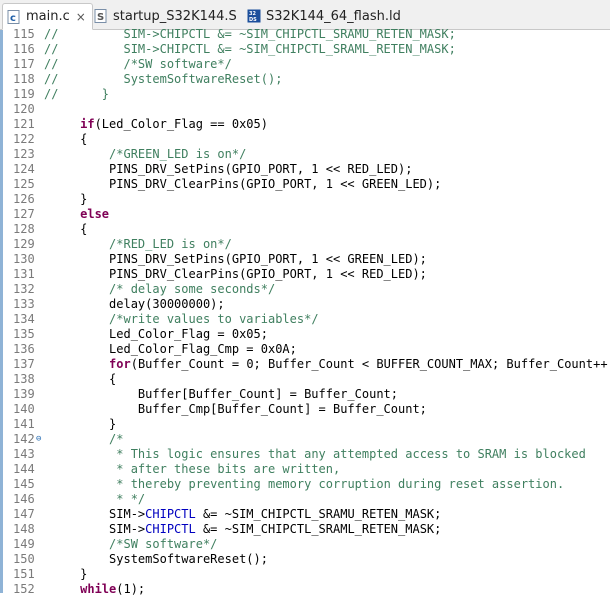  What do you see at coordinates (305, 199) in the screenshot?
I see `code-line: 126 }` at bounding box center [305, 199].